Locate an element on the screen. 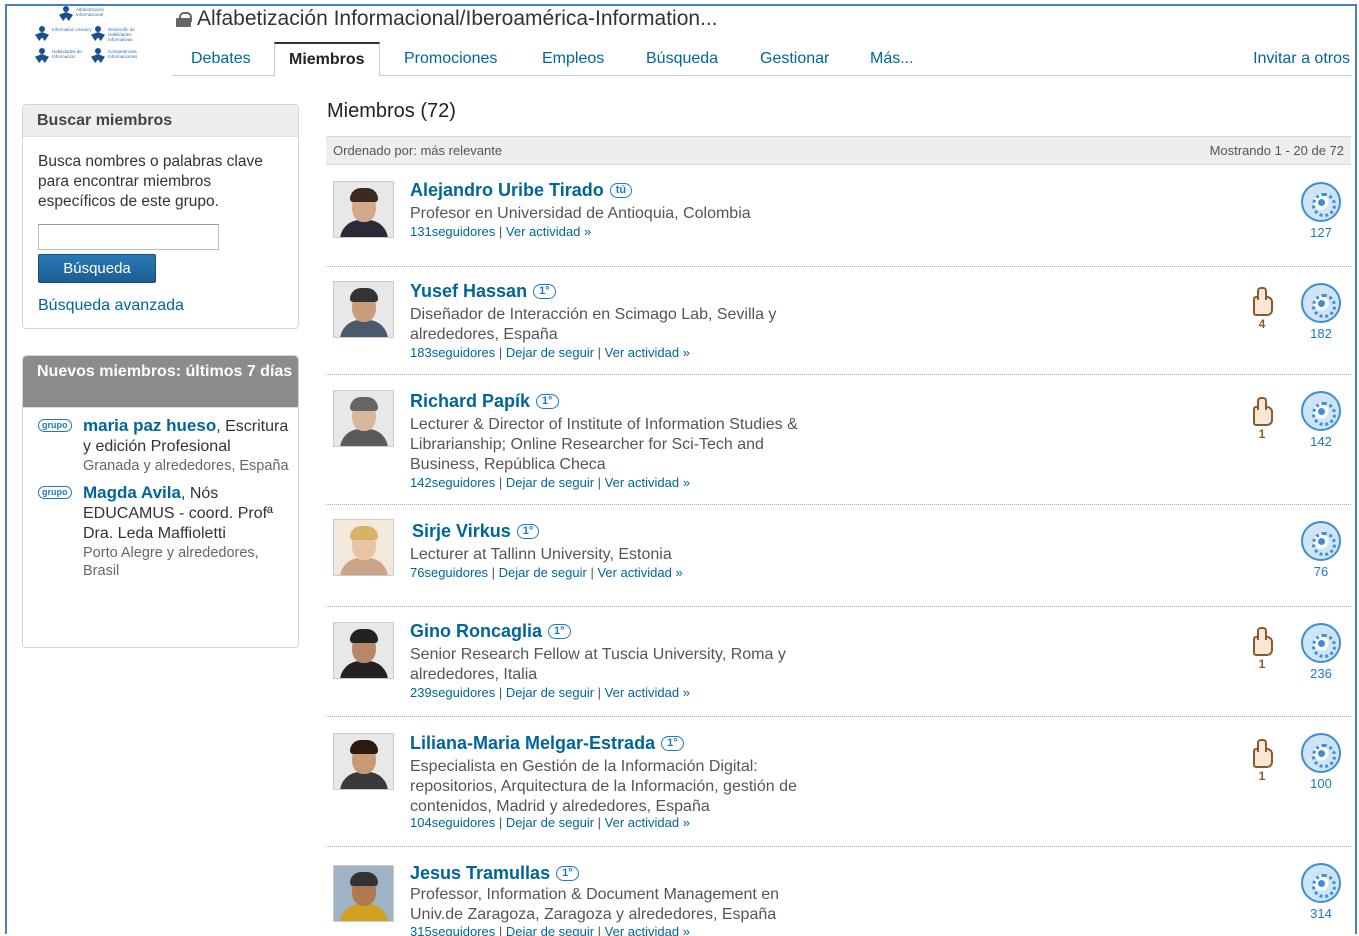 The image size is (1359, 936). followers-link: 239seguidores is located at coordinates (452, 692).